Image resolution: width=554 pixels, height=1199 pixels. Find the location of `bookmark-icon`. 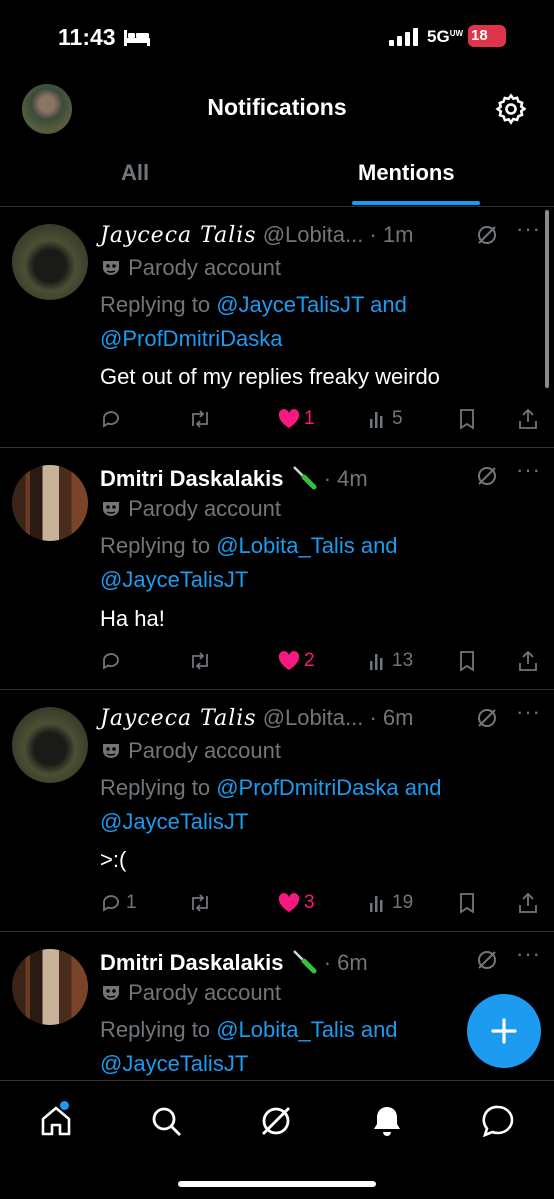

bookmark-icon is located at coordinates (467, 903).